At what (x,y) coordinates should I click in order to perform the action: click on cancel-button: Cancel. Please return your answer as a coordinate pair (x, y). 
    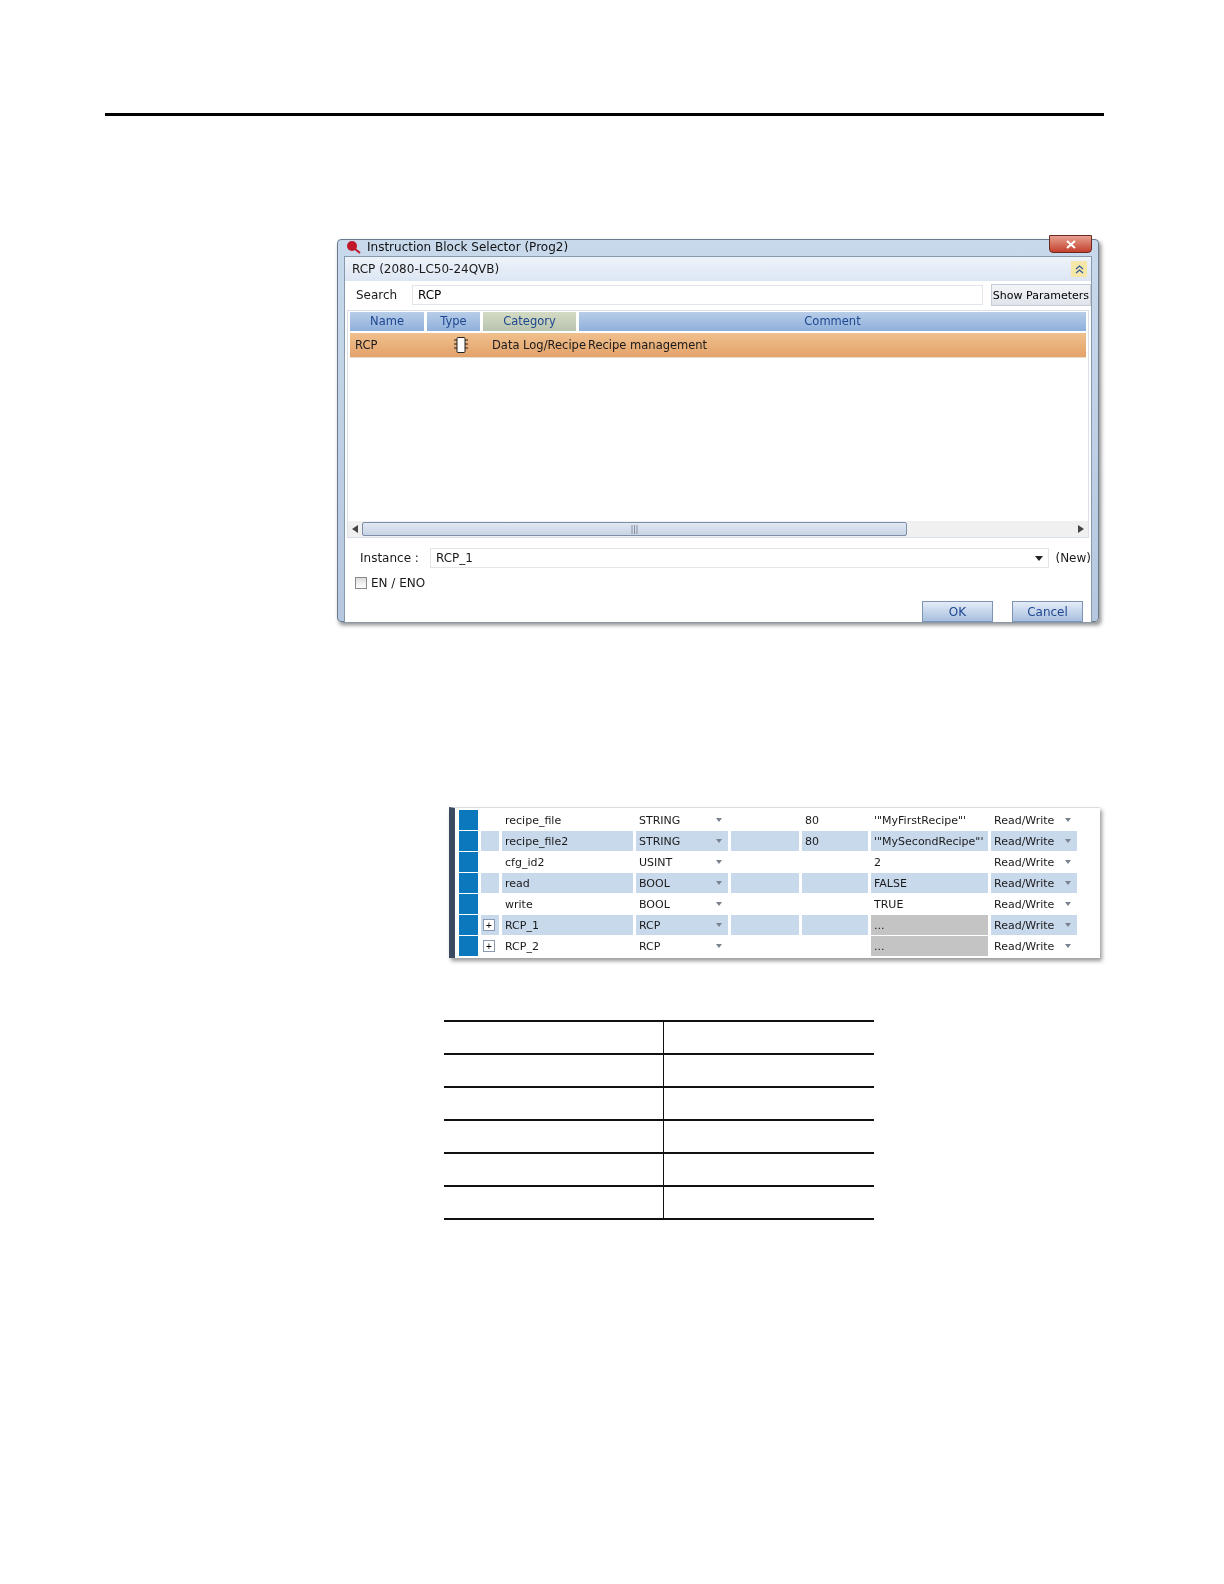
    Looking at the image, I should click on (1047, 611).